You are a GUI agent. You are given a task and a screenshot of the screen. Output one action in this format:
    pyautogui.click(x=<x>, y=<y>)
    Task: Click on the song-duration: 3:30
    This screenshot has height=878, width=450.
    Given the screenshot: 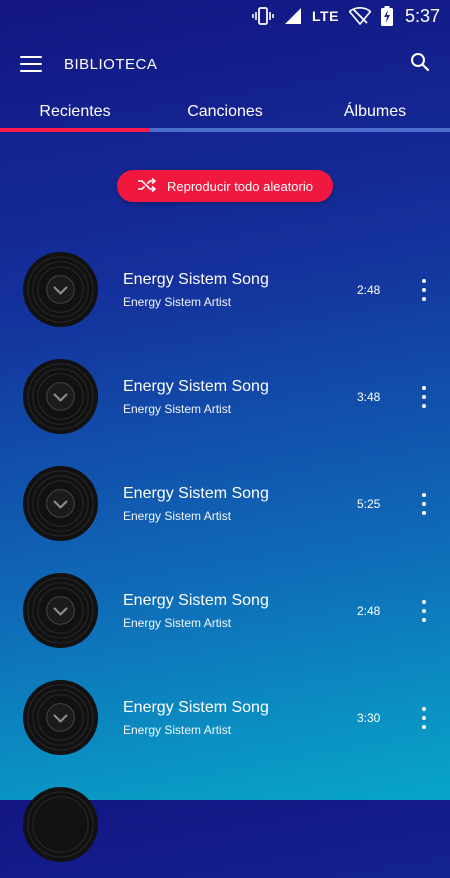 What is the action you would take?
    pyautogui.click(x=369, y=717)
    